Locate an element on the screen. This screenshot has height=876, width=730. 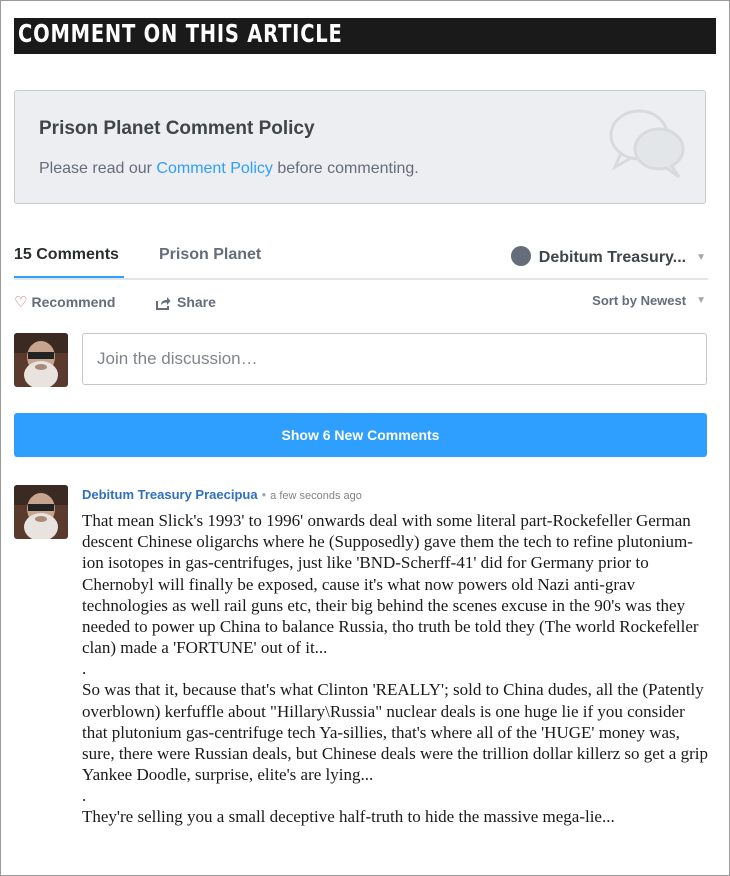
show-new-comments-button: Show 6 New Comments is located at coordinates (360, 435).